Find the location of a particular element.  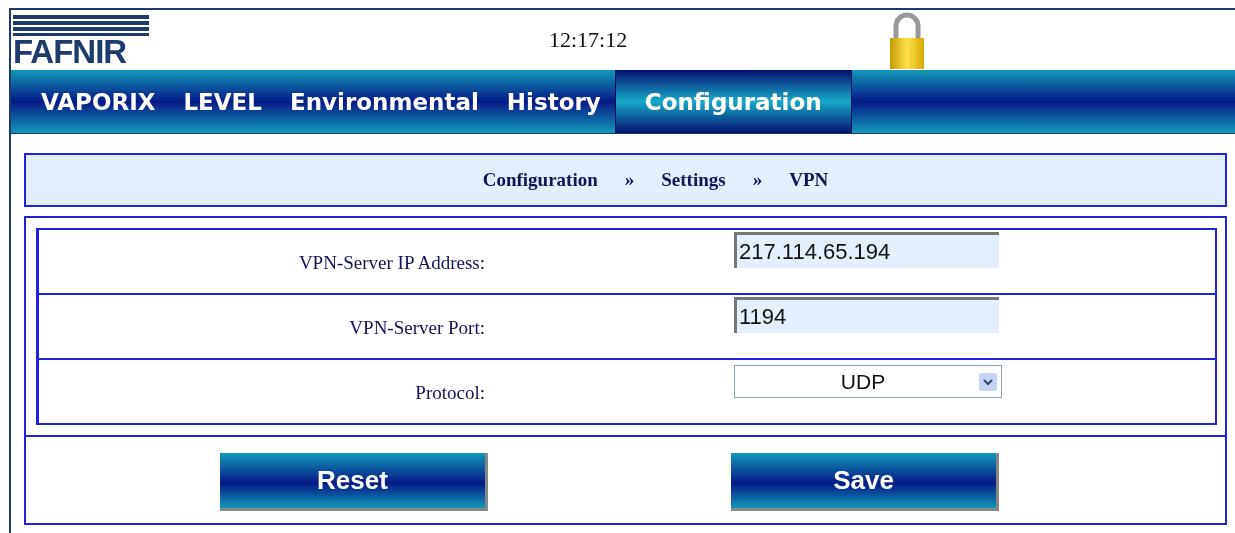

clock-time: 12:17:12 is located at coordinates (588, 40).